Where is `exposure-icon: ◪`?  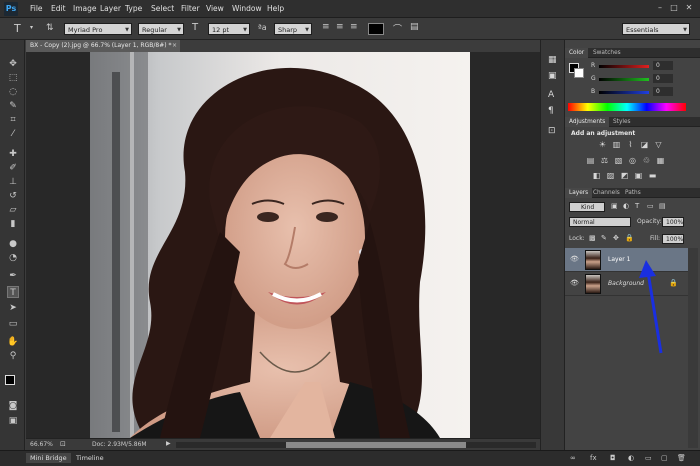 exposure-icon: ◪ is located at coordinates (644, 145).